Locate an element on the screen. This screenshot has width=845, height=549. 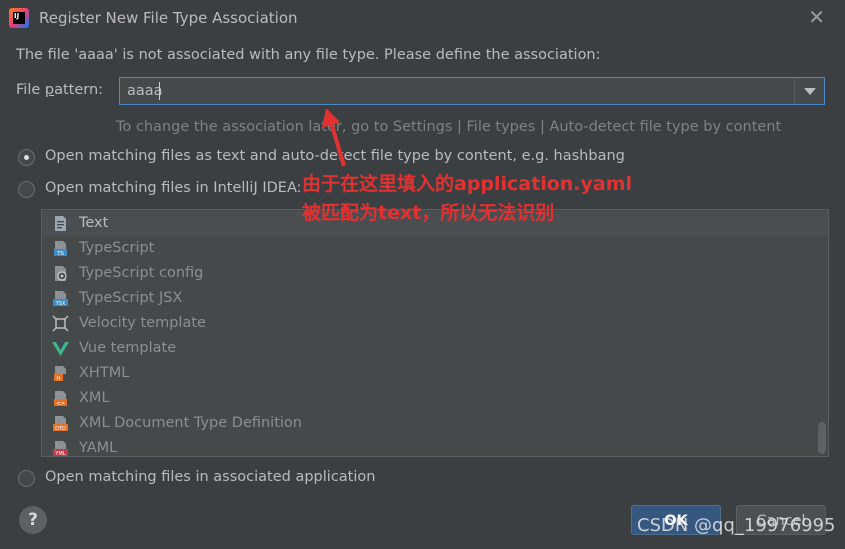
annotation-line-2: 被匹配为text，所以无法识别 is located at coordinates (428, 213).